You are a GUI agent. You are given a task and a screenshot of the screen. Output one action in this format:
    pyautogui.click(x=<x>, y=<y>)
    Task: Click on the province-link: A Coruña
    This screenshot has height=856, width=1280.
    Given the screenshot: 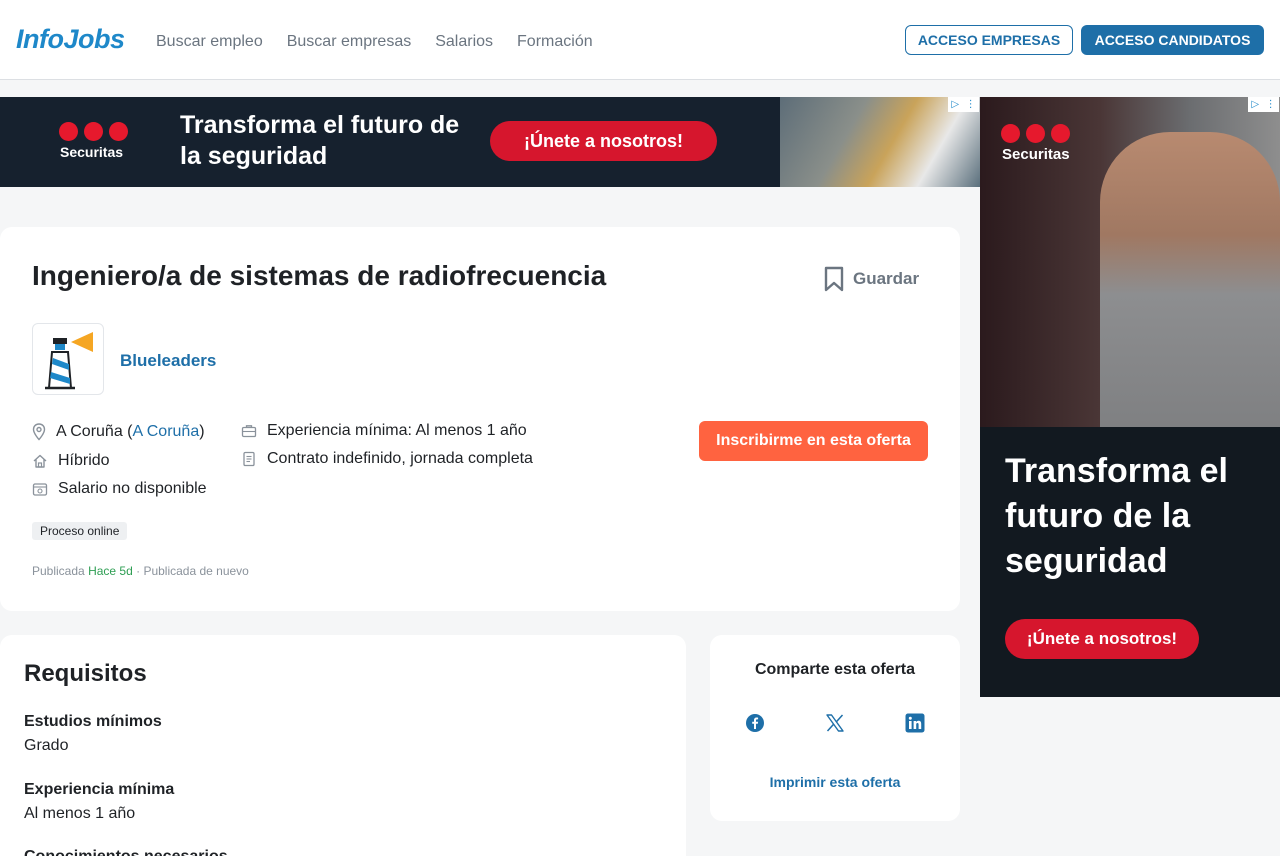 What is the action you would take?
    pyautogui.click(x=166, y=431)
    